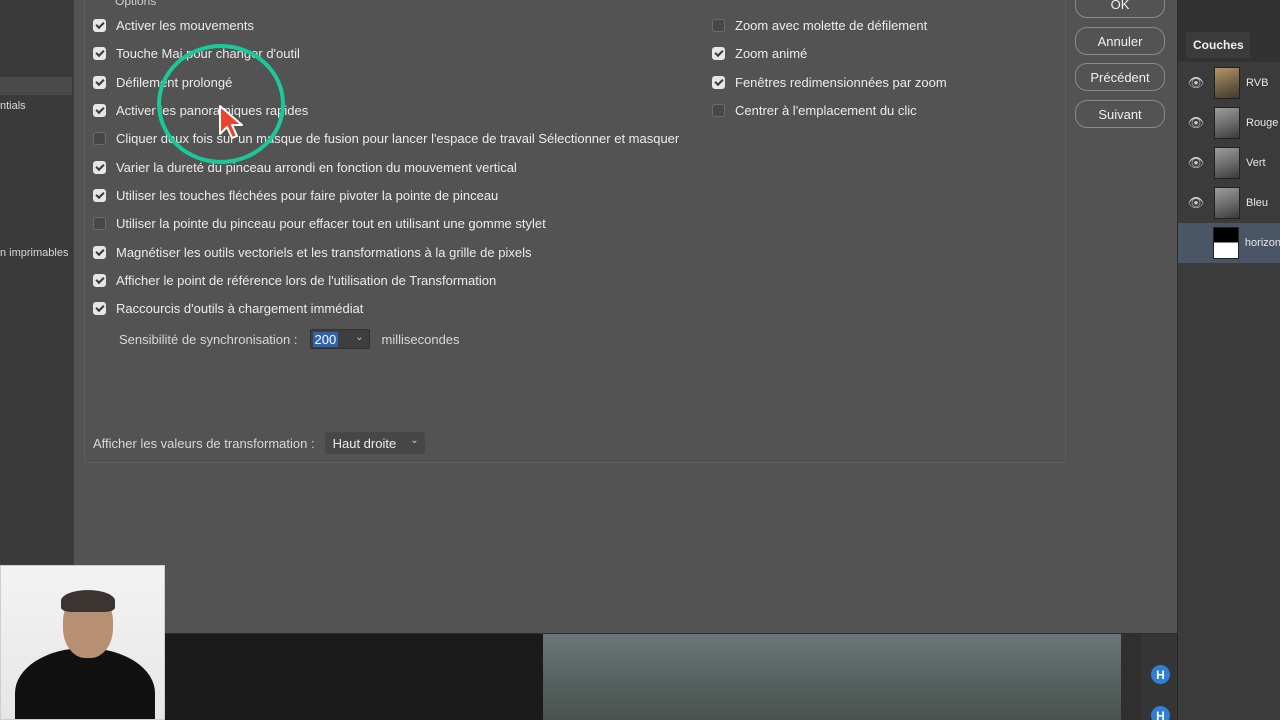 This screenshot has height=720, width=1280. I want to click on sync-sensitivity-unit: millisecondes, so click(420, 339).